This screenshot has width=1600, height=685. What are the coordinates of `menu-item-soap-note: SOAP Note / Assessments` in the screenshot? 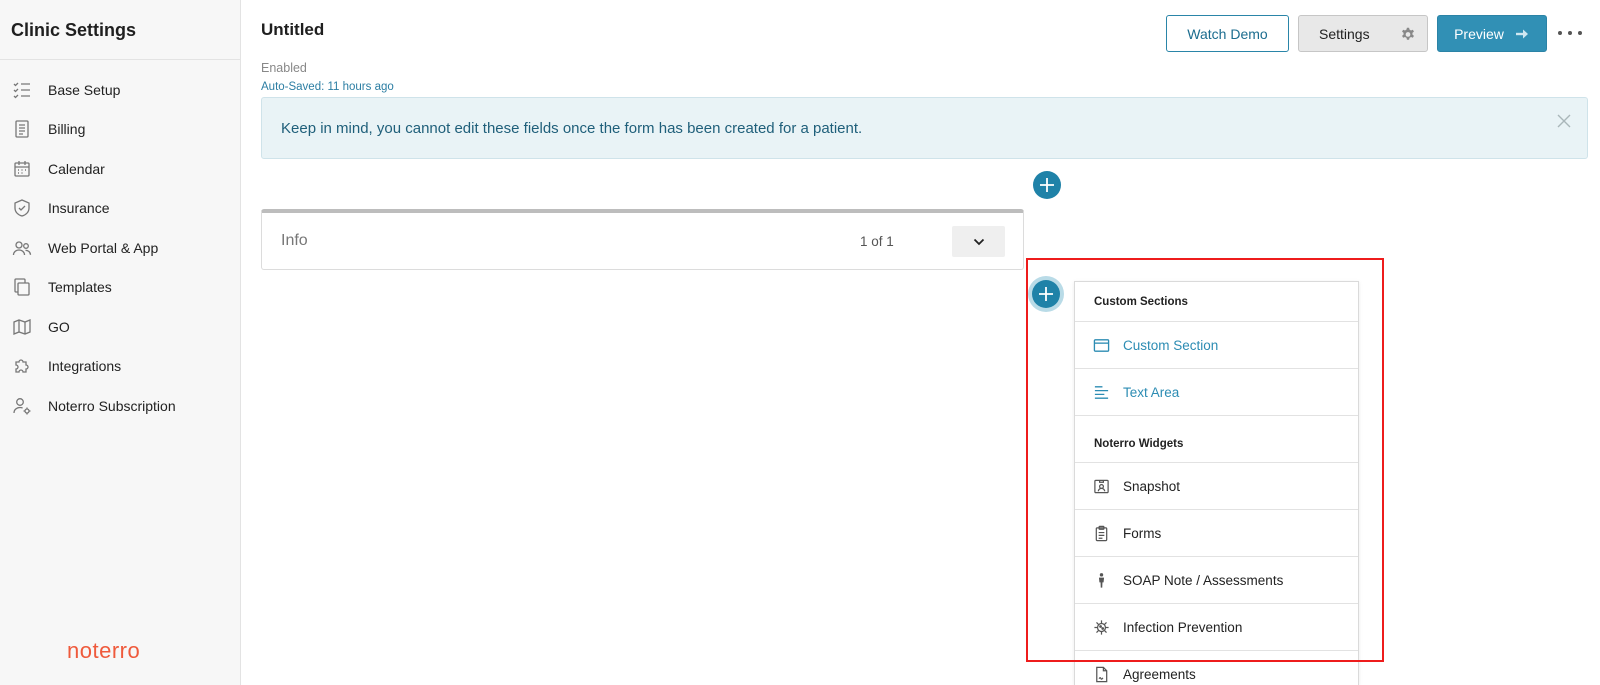 It's located at (1216, 580).